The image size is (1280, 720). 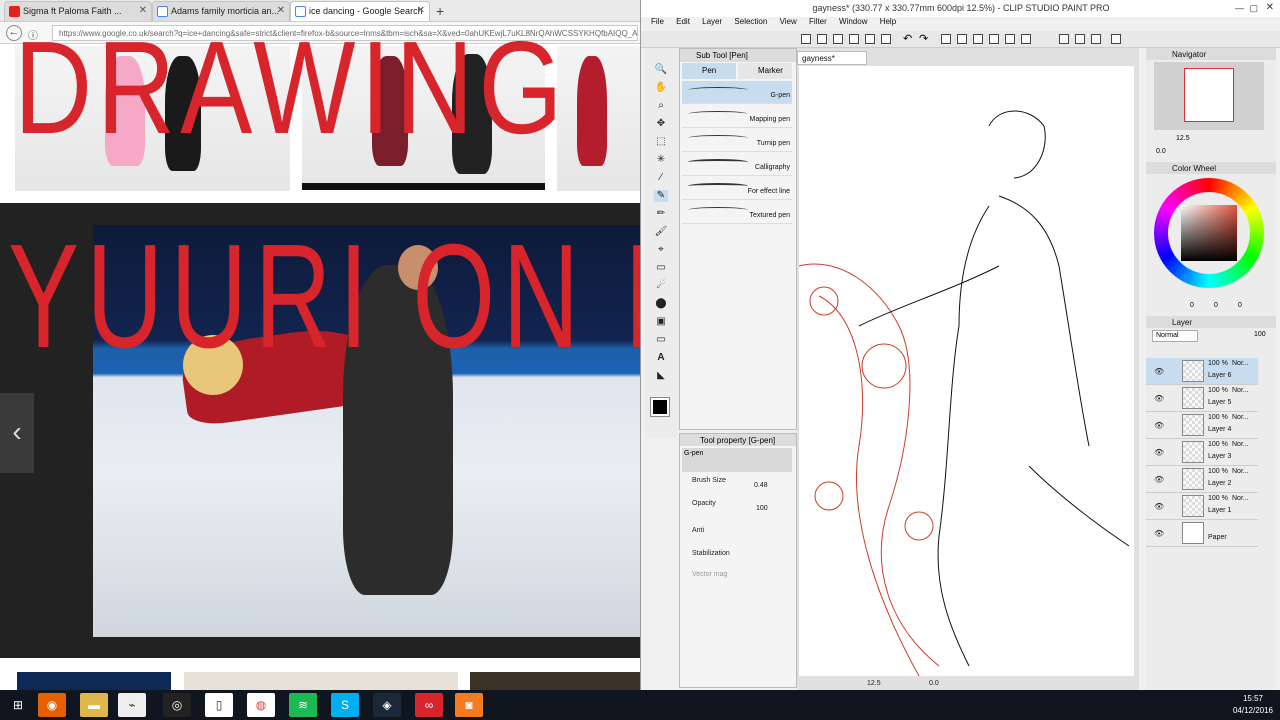 I want to click on skype-icon: S, so click(x=345, y=705).